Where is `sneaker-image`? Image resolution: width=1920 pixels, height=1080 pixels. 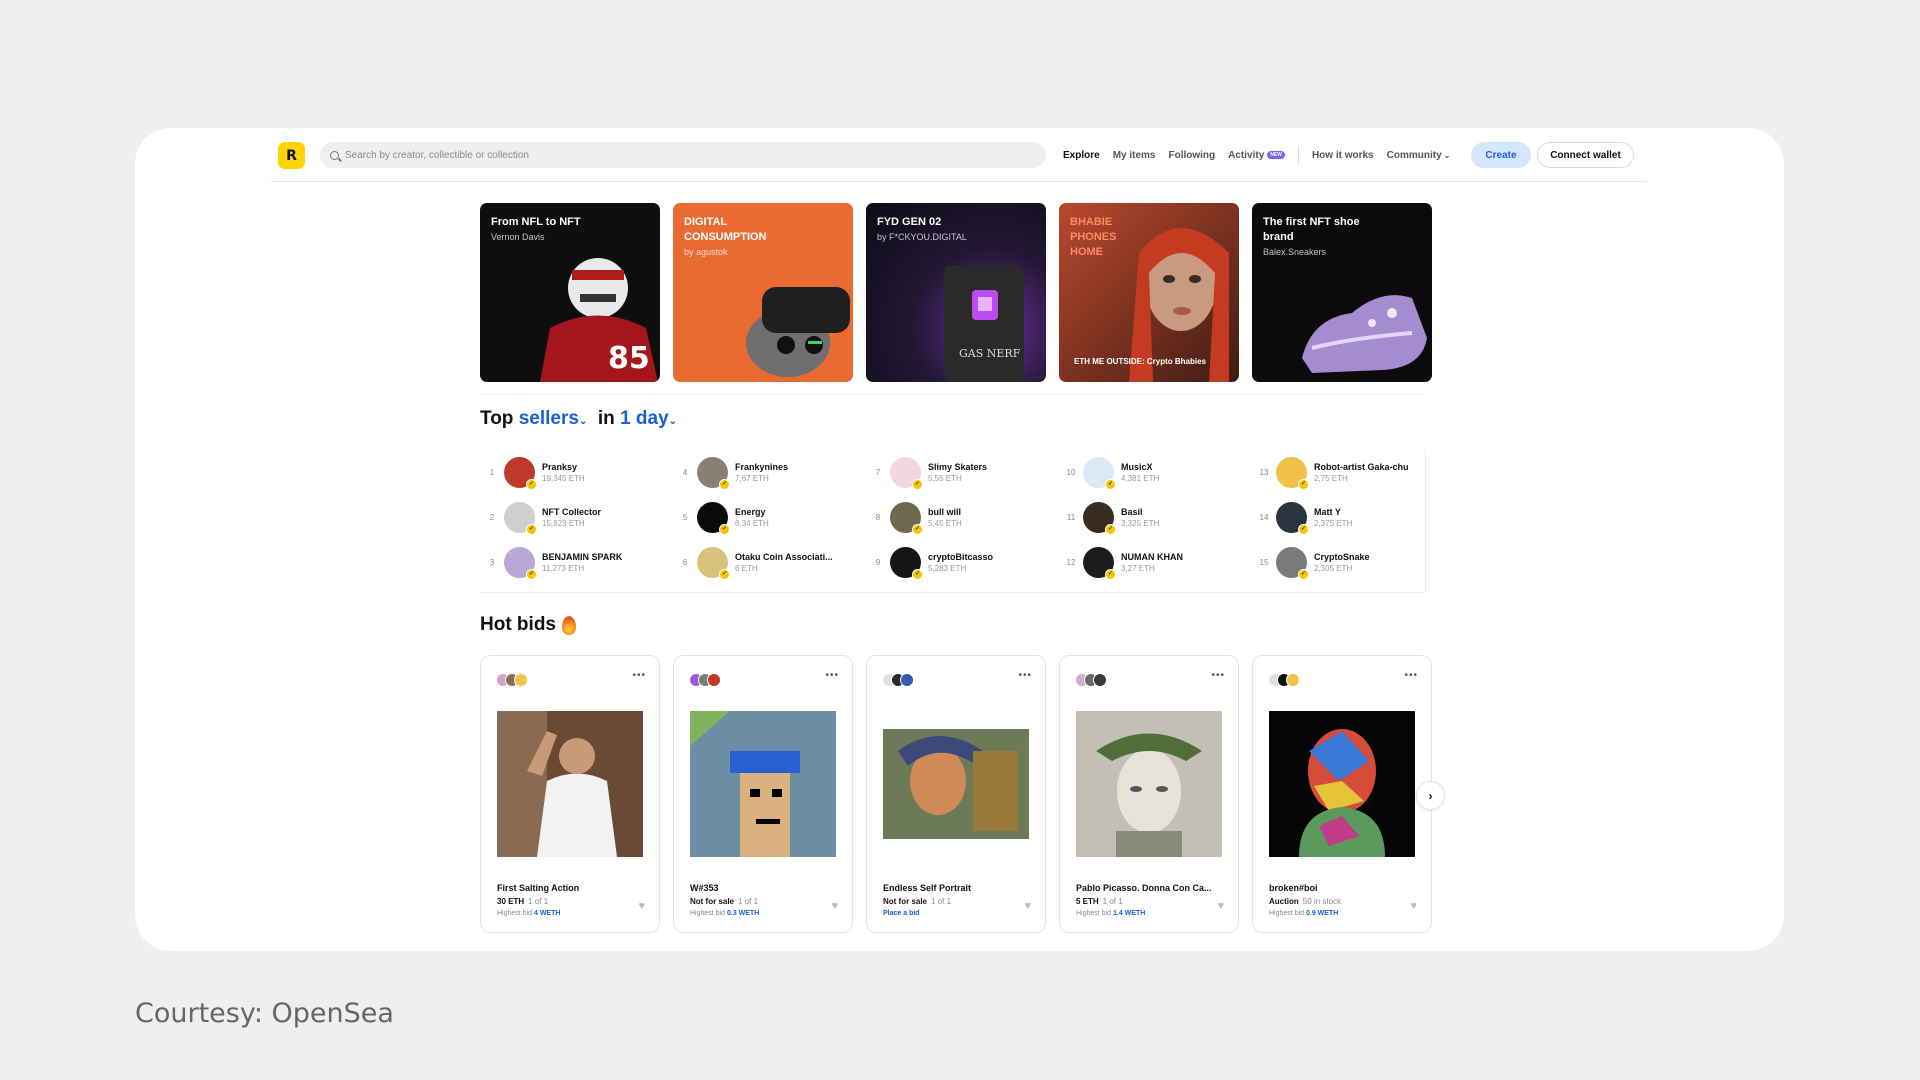
sneaker-image is located at coordinates (1364, 334).